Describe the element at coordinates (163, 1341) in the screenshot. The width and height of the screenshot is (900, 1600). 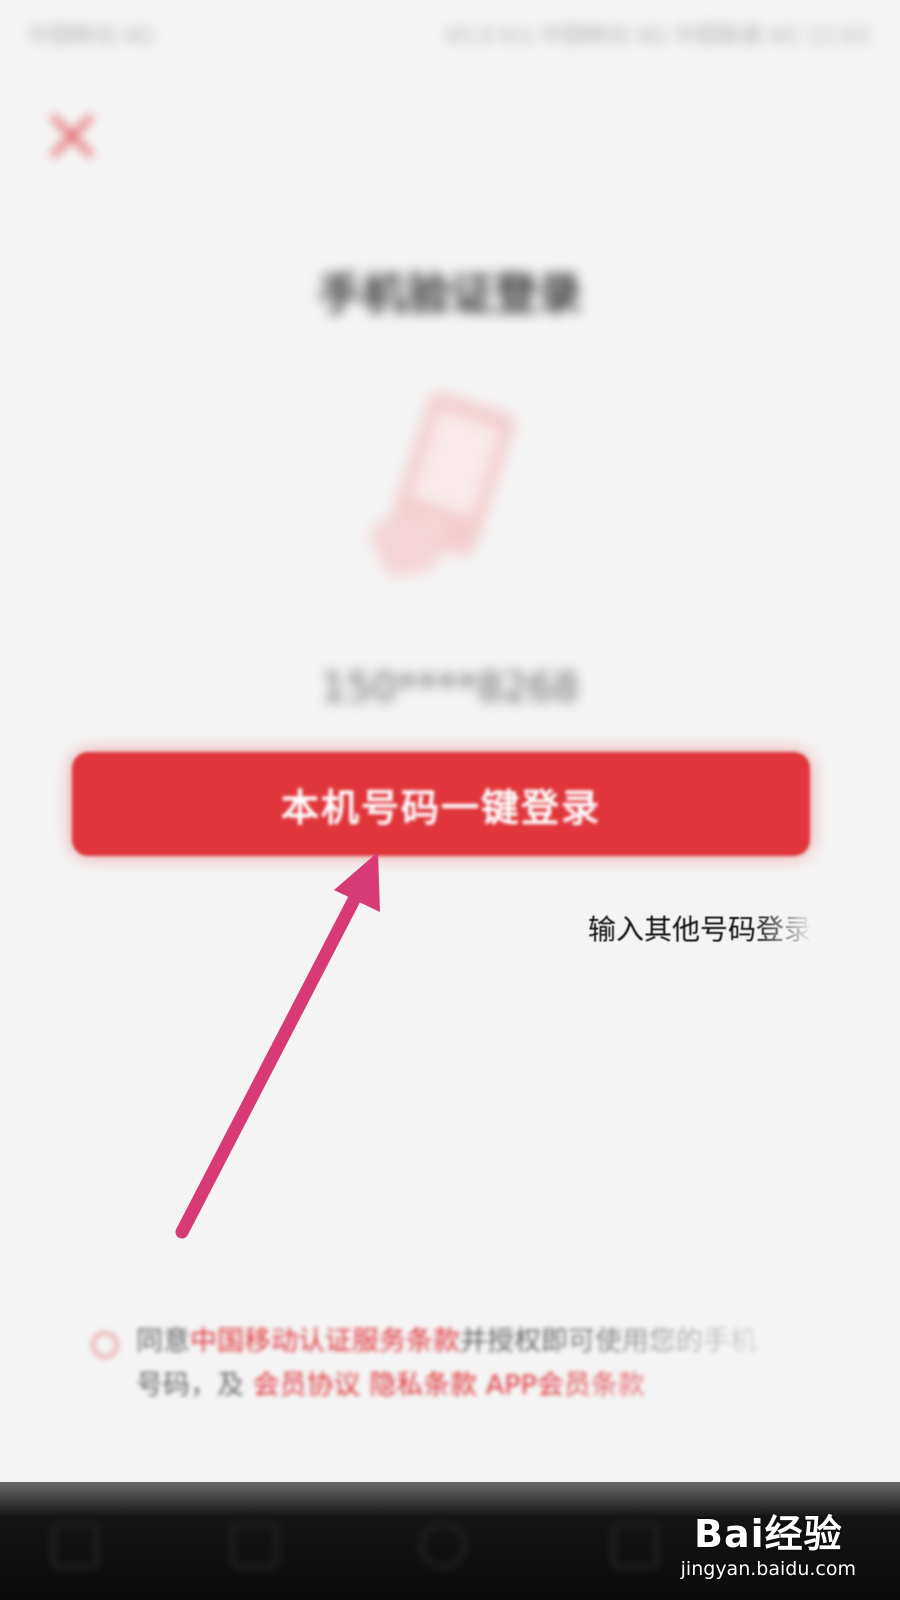
I see `agreement-prefix: 同意` at that location.